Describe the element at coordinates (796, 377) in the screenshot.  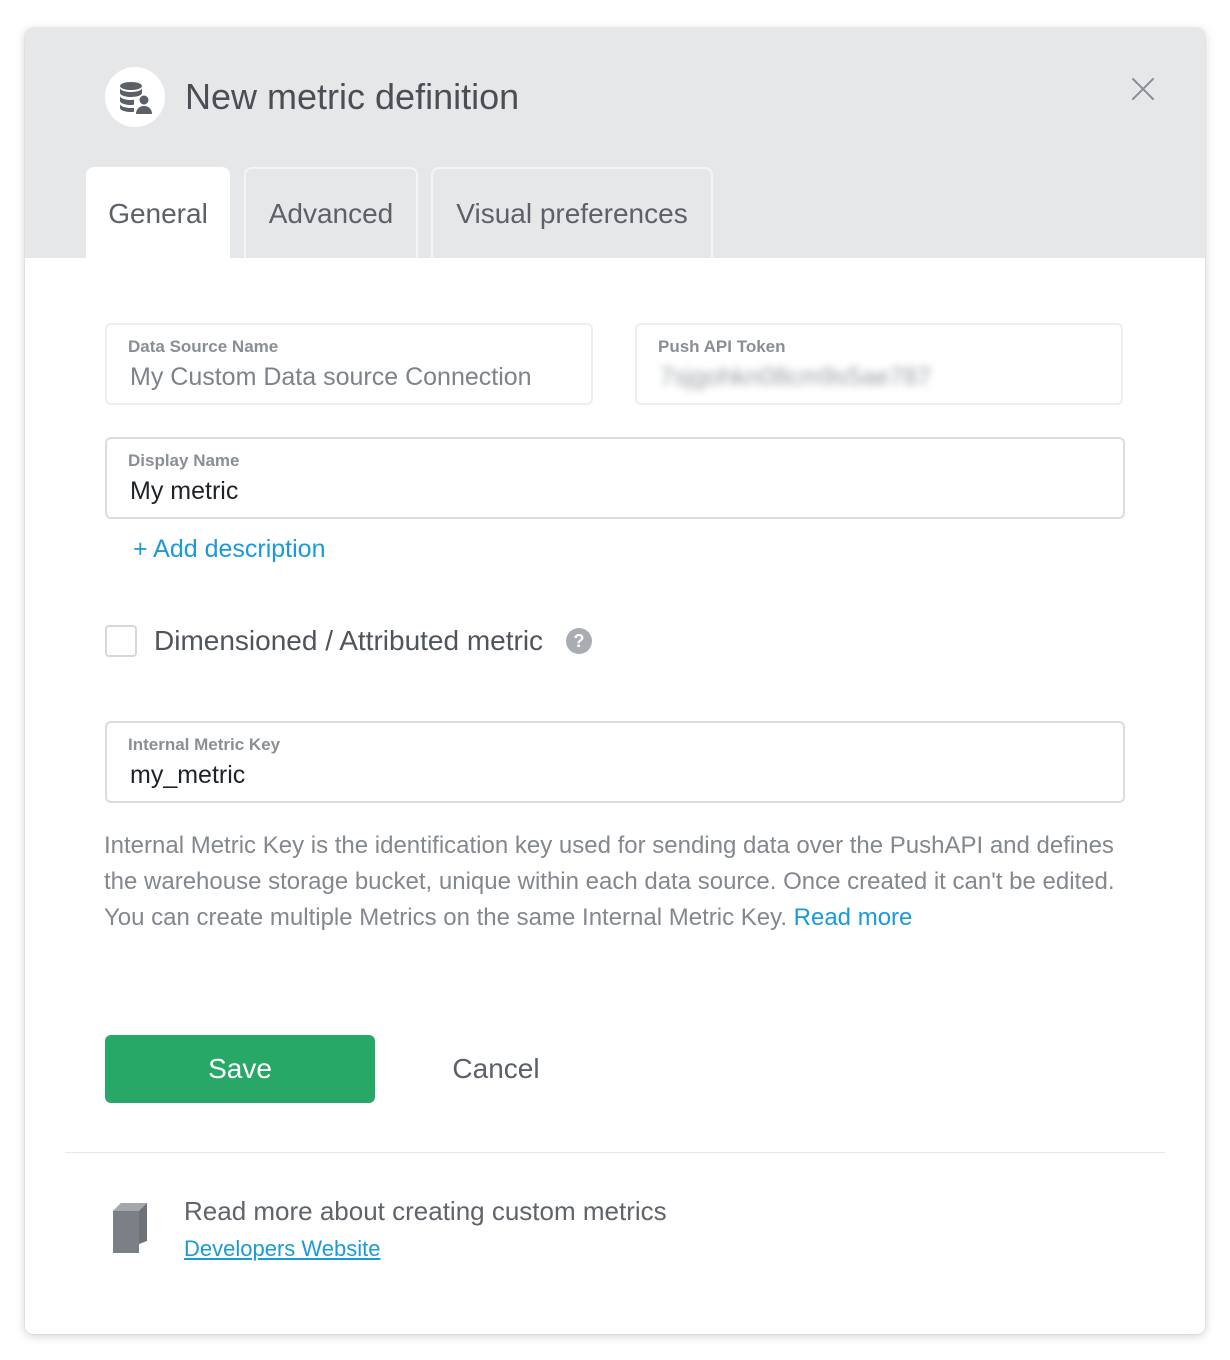
I see `push-api-token-value: 7sjgohkn08cm9s5ae787` at that location.